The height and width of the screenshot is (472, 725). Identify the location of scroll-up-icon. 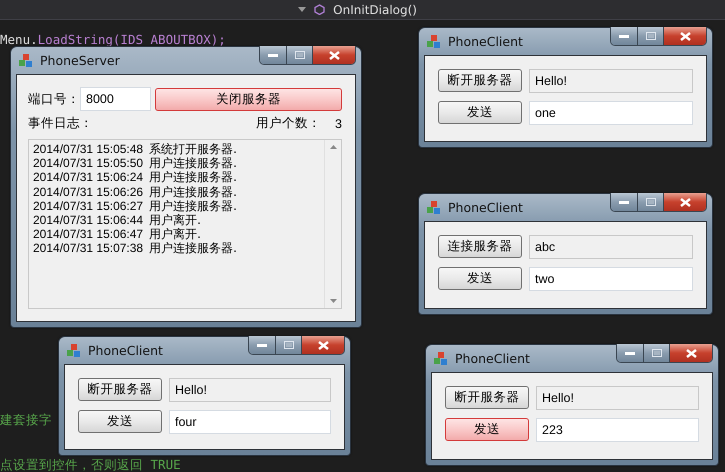
(333, 147).